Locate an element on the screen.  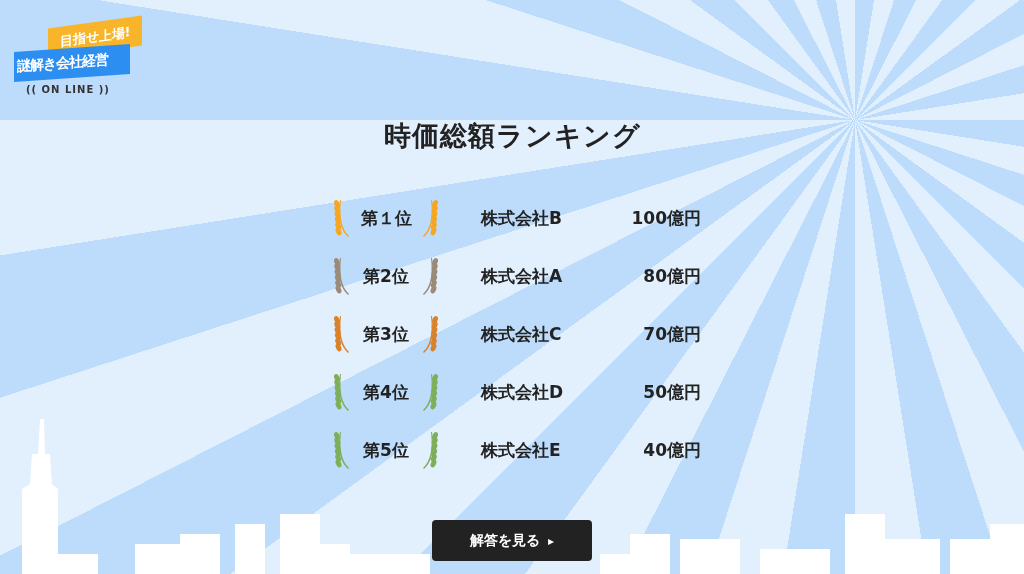
rank-label: 第3位 is located at coordinates (386, 334).